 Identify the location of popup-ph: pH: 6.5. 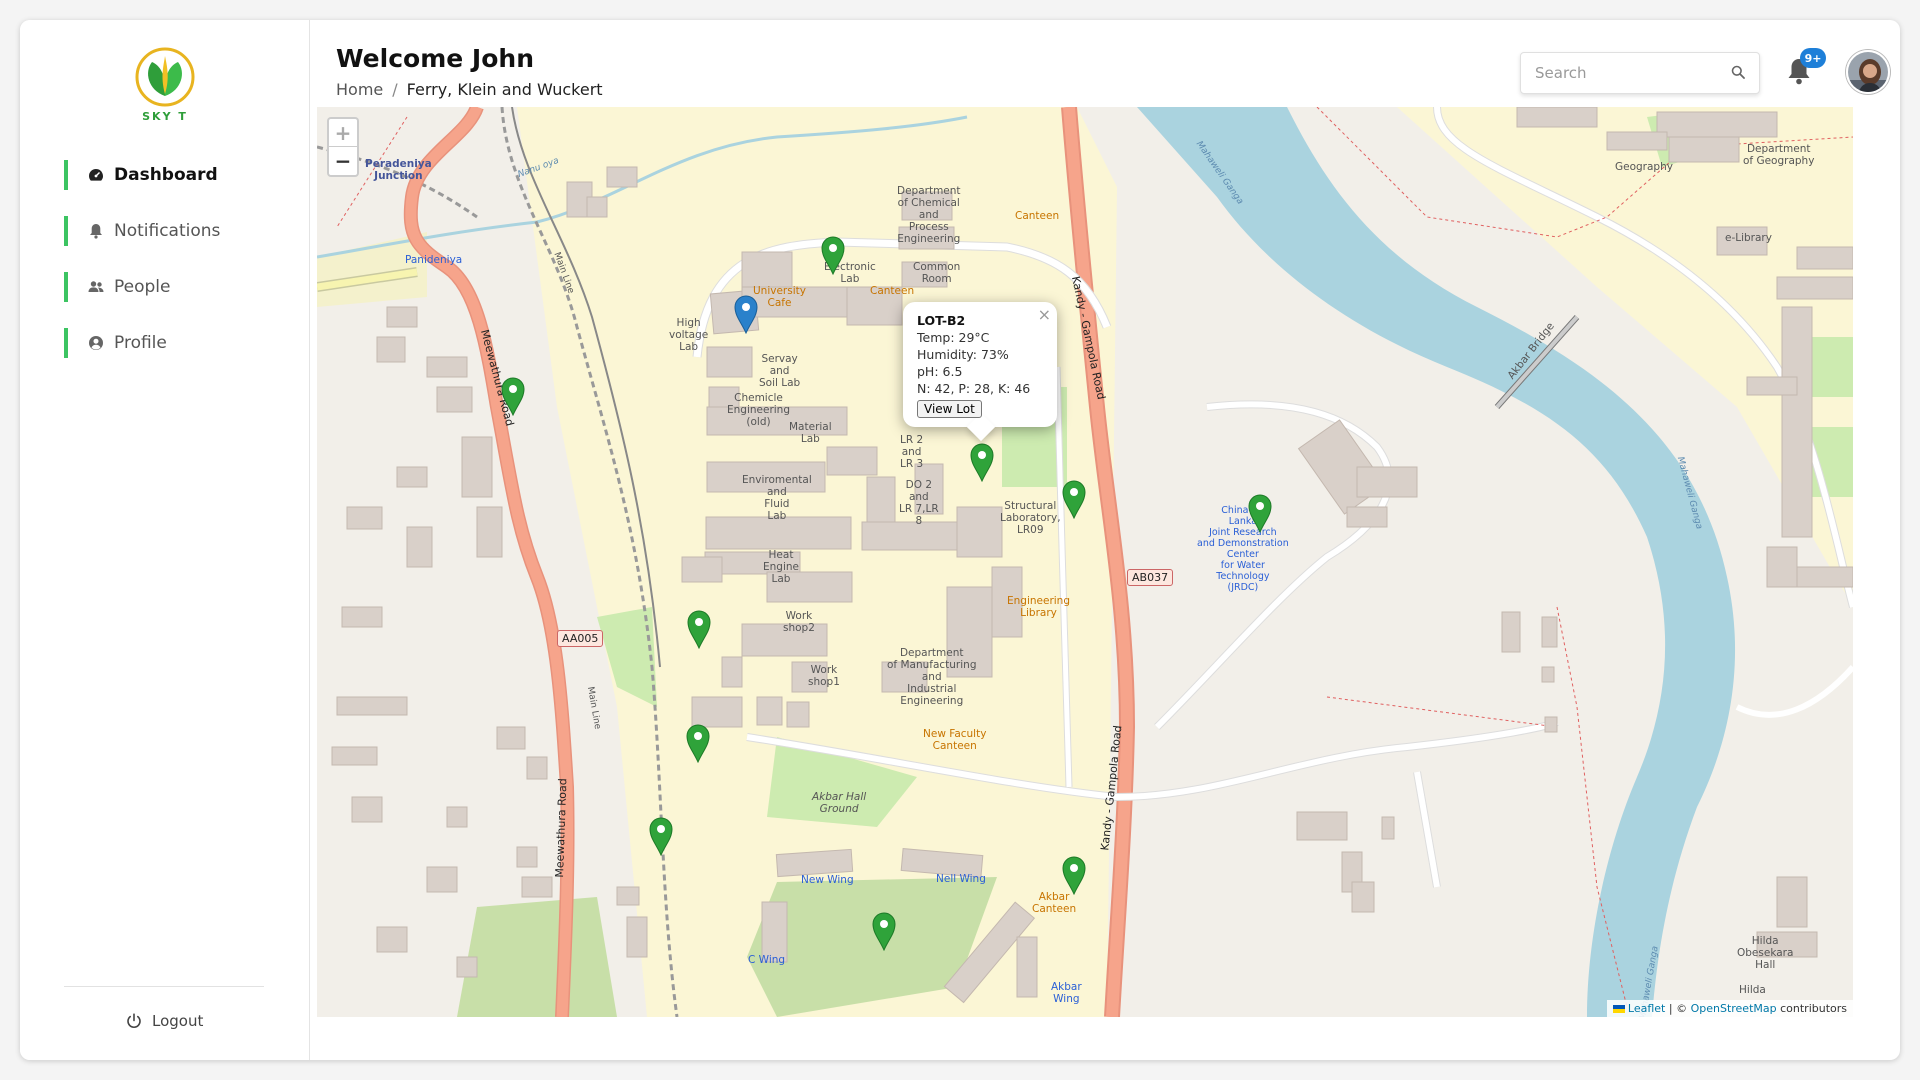
(940, 371).